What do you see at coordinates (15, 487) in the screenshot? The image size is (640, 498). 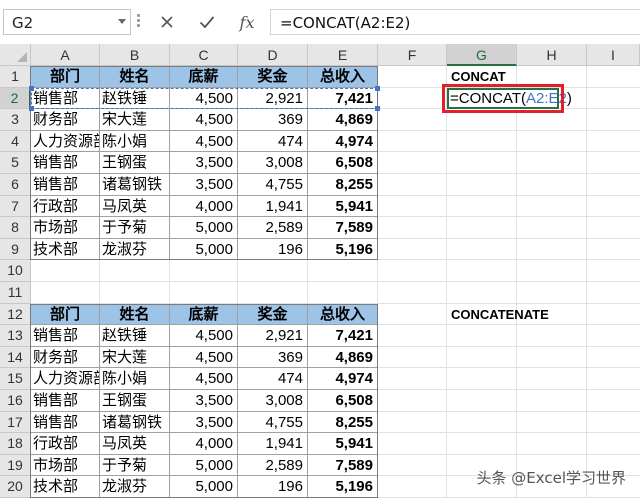 I see `row-header-20: 20` at bounding box center [15, 487].